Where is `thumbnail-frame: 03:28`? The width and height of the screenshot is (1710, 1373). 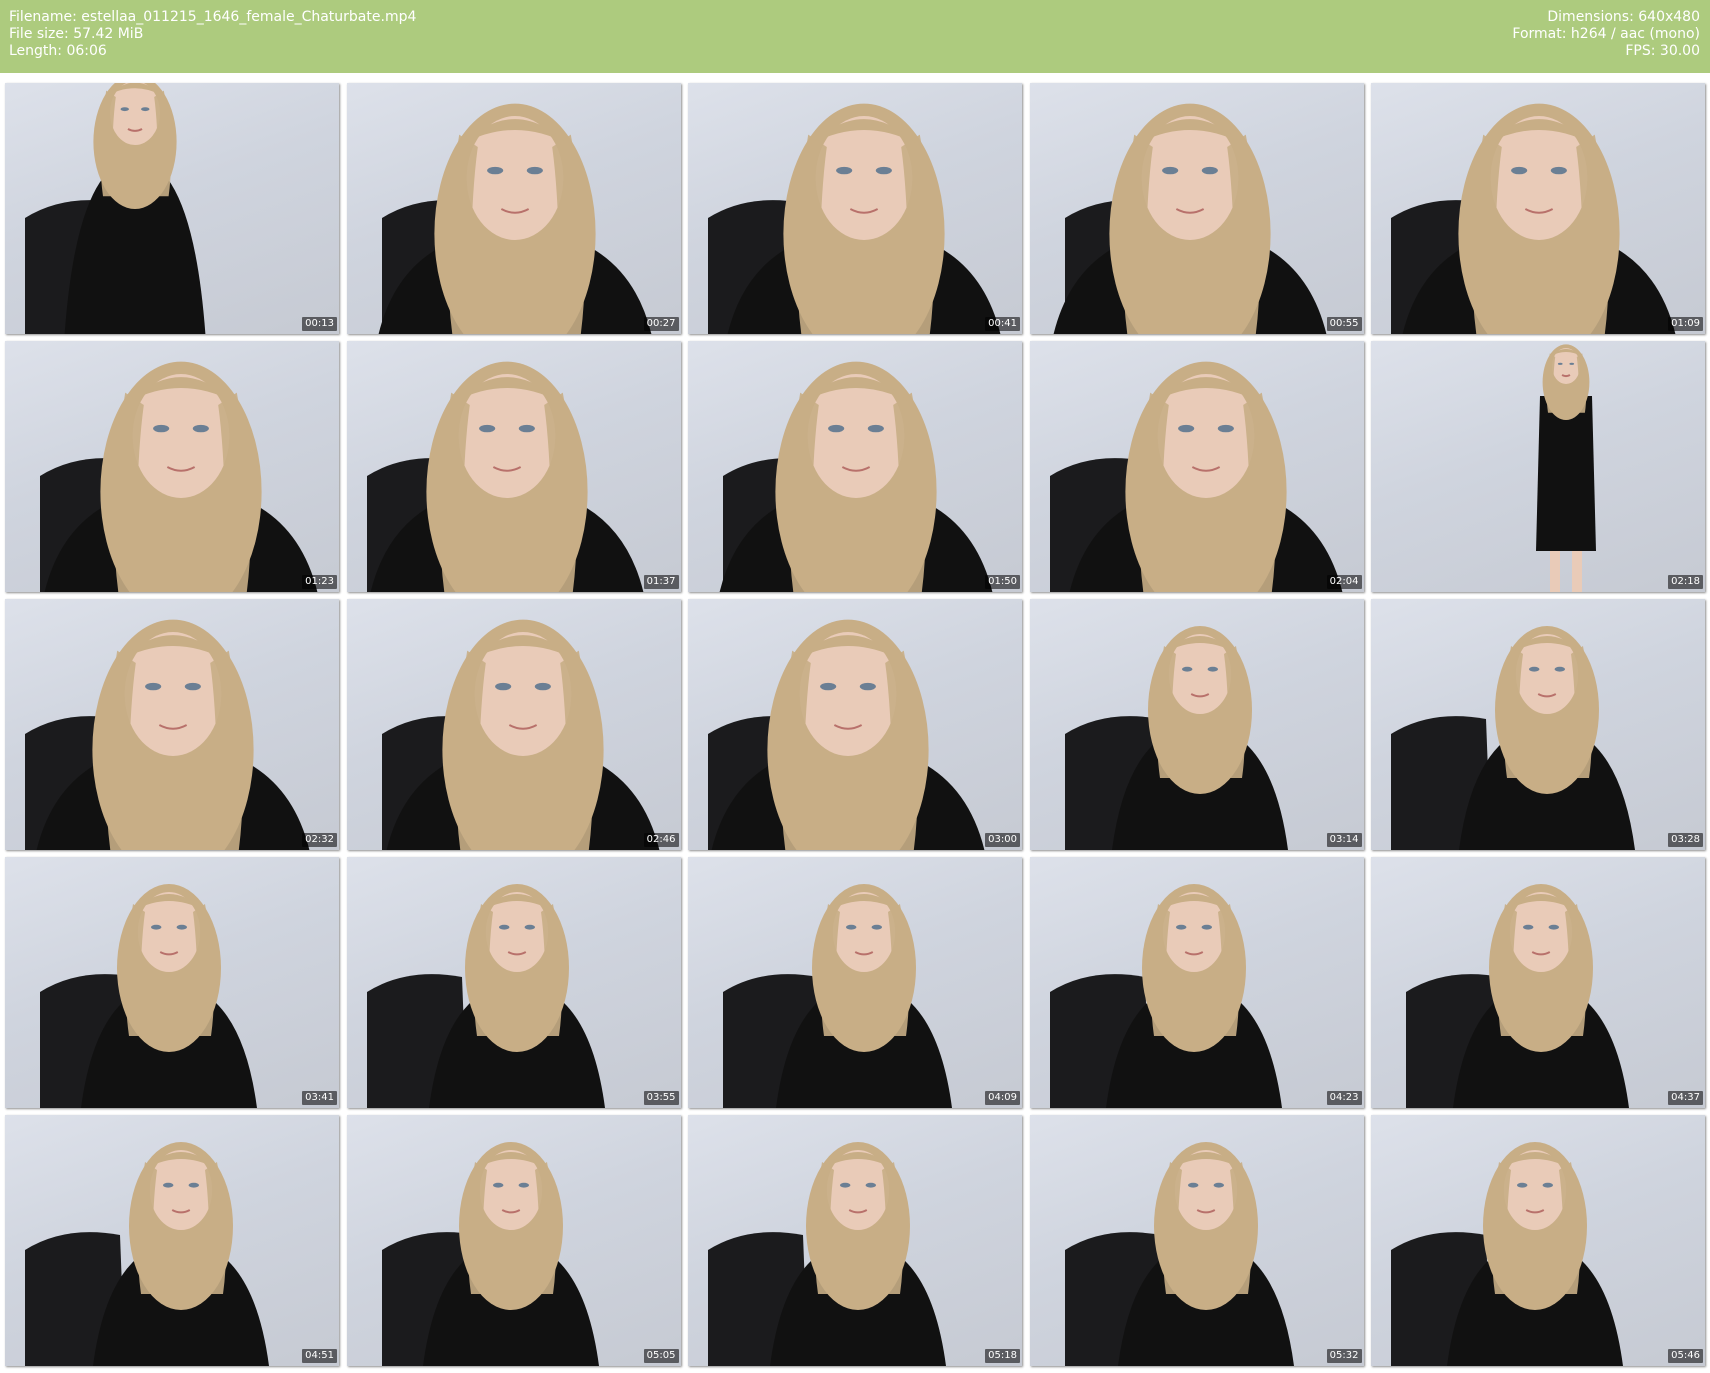
thumbnail-frame: 03:28 is located at coordinates (1538, 724).